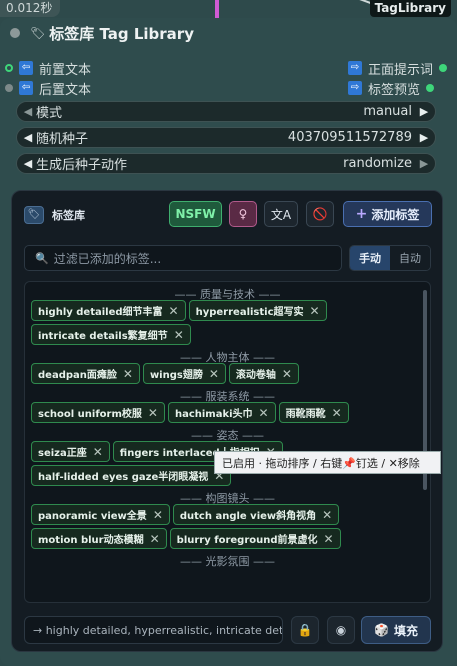 This screenshot has height=666, width=457. Describe the element at coordinates (227, 498) in the screenshot. I see `category-header: —— 构图镜头 ——` at that location.